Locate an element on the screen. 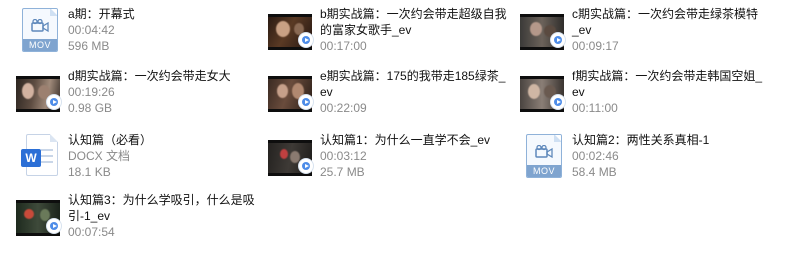 This screenshot has height=253, width=788. file-title: f期实战篇：一次约会带走韩国空姐_ev is located at coordinates (667, 84).